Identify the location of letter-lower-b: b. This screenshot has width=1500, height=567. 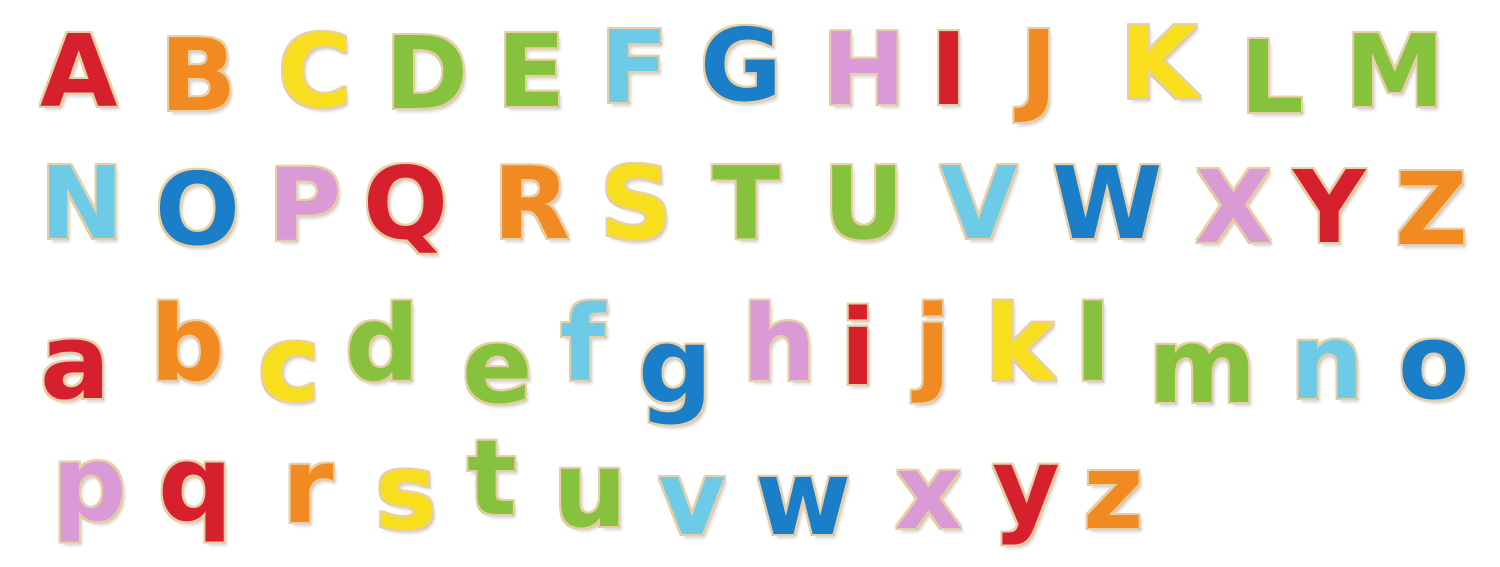
(187, 344).